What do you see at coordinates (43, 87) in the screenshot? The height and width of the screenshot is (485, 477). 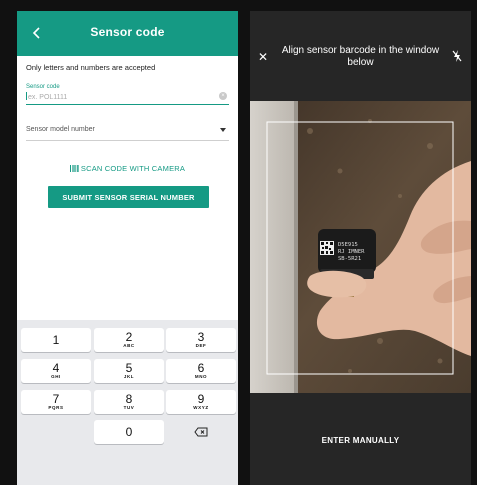 I see `sensor-code-label: Sensor code` at bounding box center [43, 87].